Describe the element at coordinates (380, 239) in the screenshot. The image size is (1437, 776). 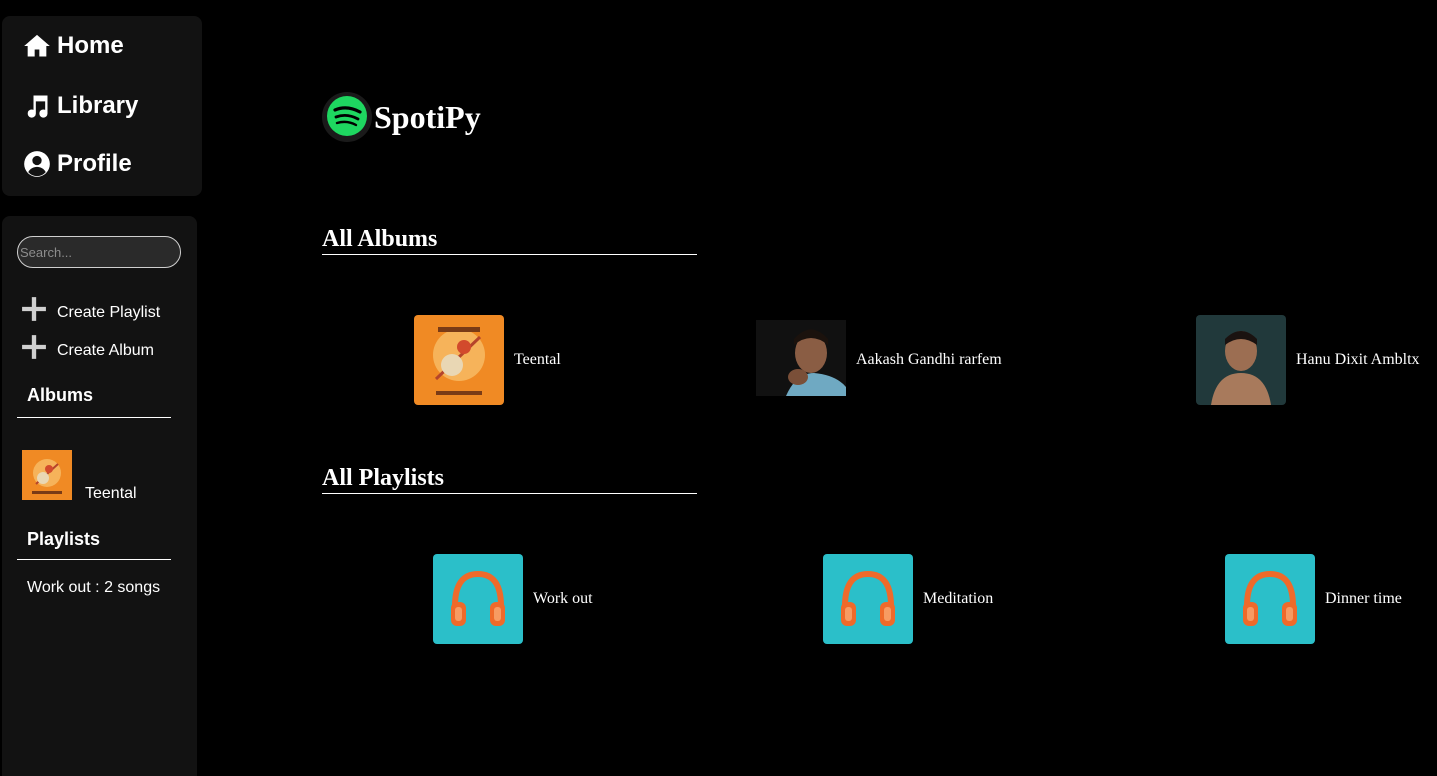
I see `all-albums-heading: All Albums` at that location.